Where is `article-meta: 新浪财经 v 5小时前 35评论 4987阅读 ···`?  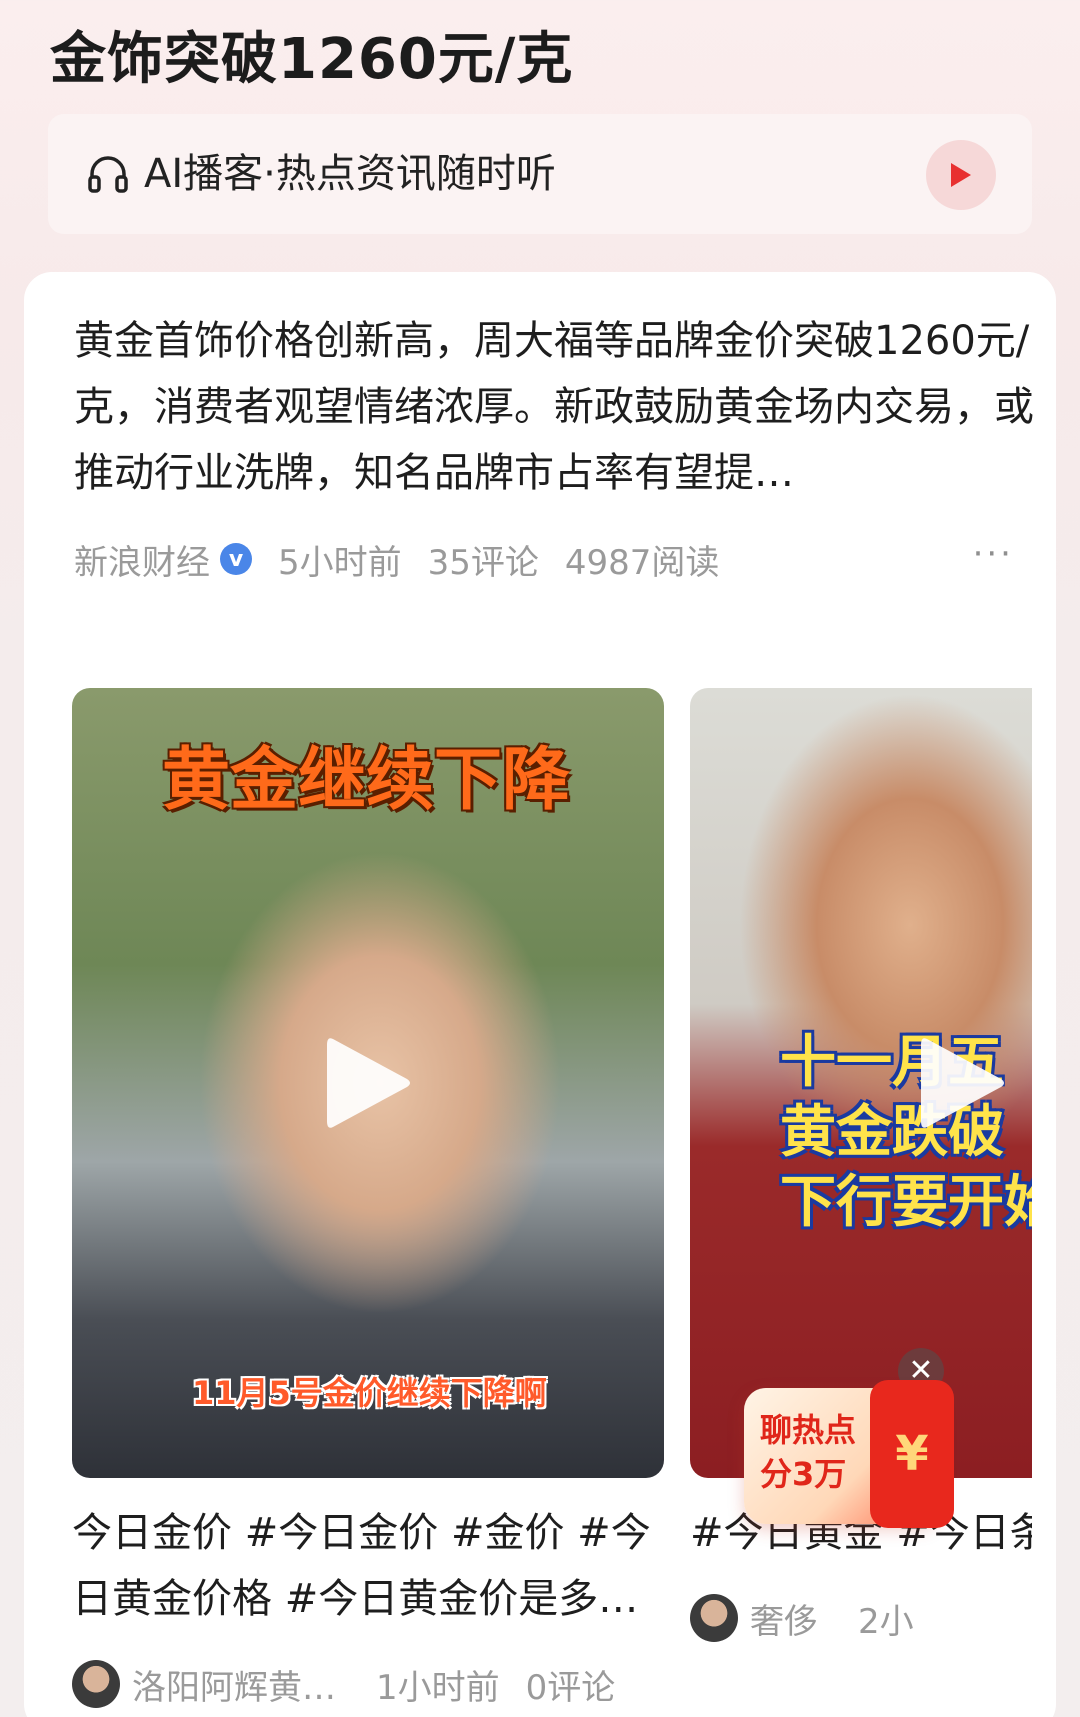
article-meta: 新浪财经 v 5小时前 35评论 4987阅读 ··· is located at coordinates (544, 559).